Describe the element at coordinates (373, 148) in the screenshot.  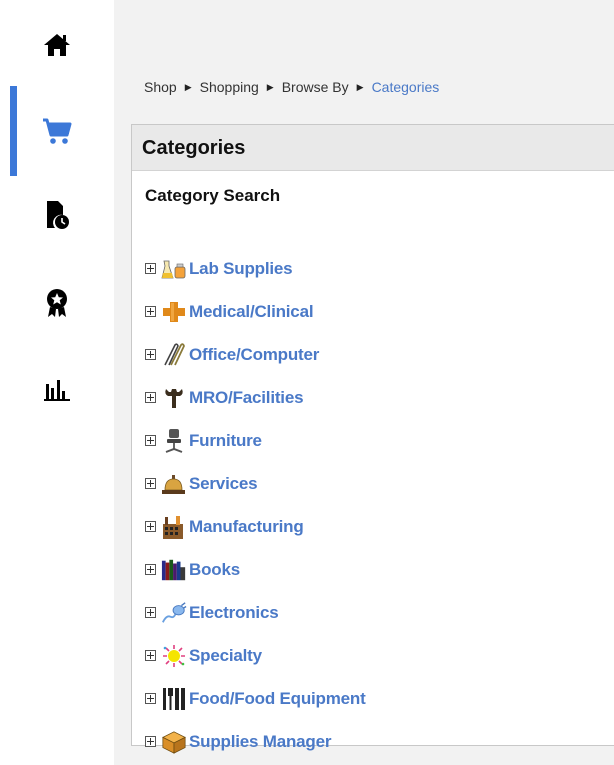
I see `panel-title: Categories` at that location.